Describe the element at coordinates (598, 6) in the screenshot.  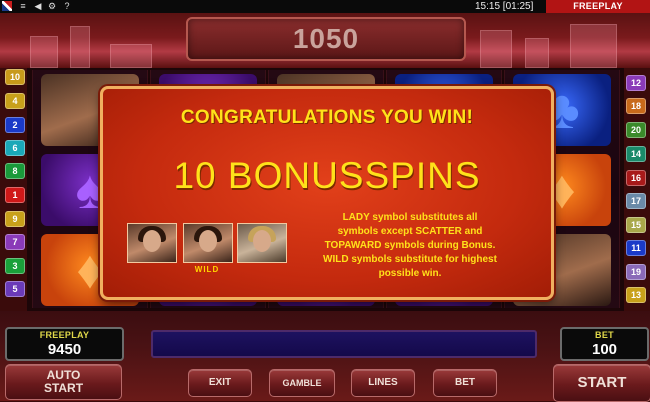
I see `freeplay-badge: FREEPLAY` at that location.